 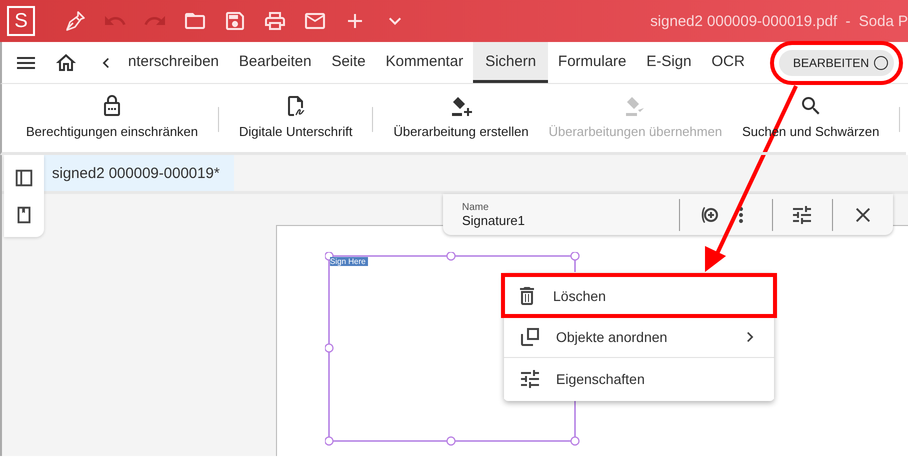 I want to click on app-logo: S, so click(x=21, y=21).